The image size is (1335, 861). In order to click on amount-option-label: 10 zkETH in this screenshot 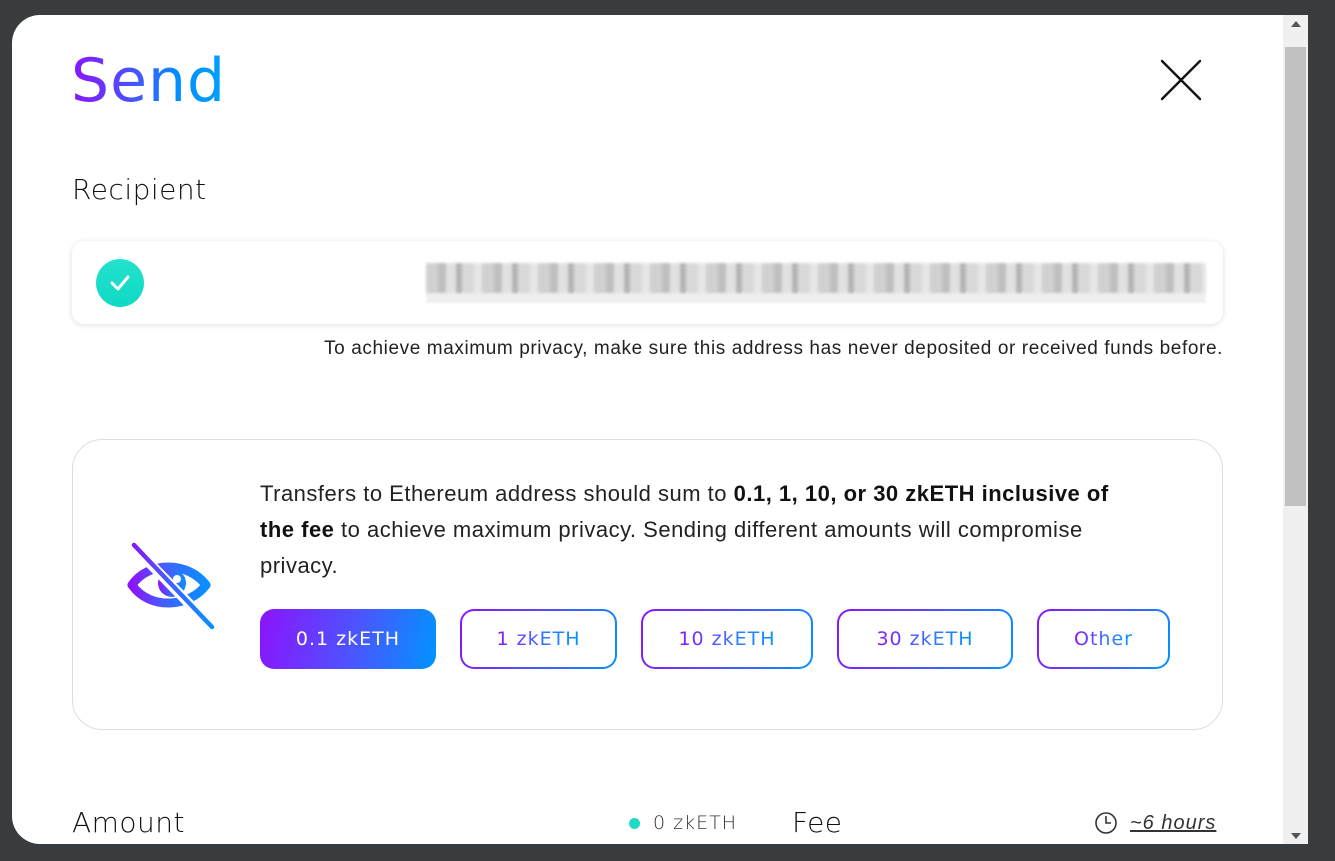, I will do `click(727, 639)`.